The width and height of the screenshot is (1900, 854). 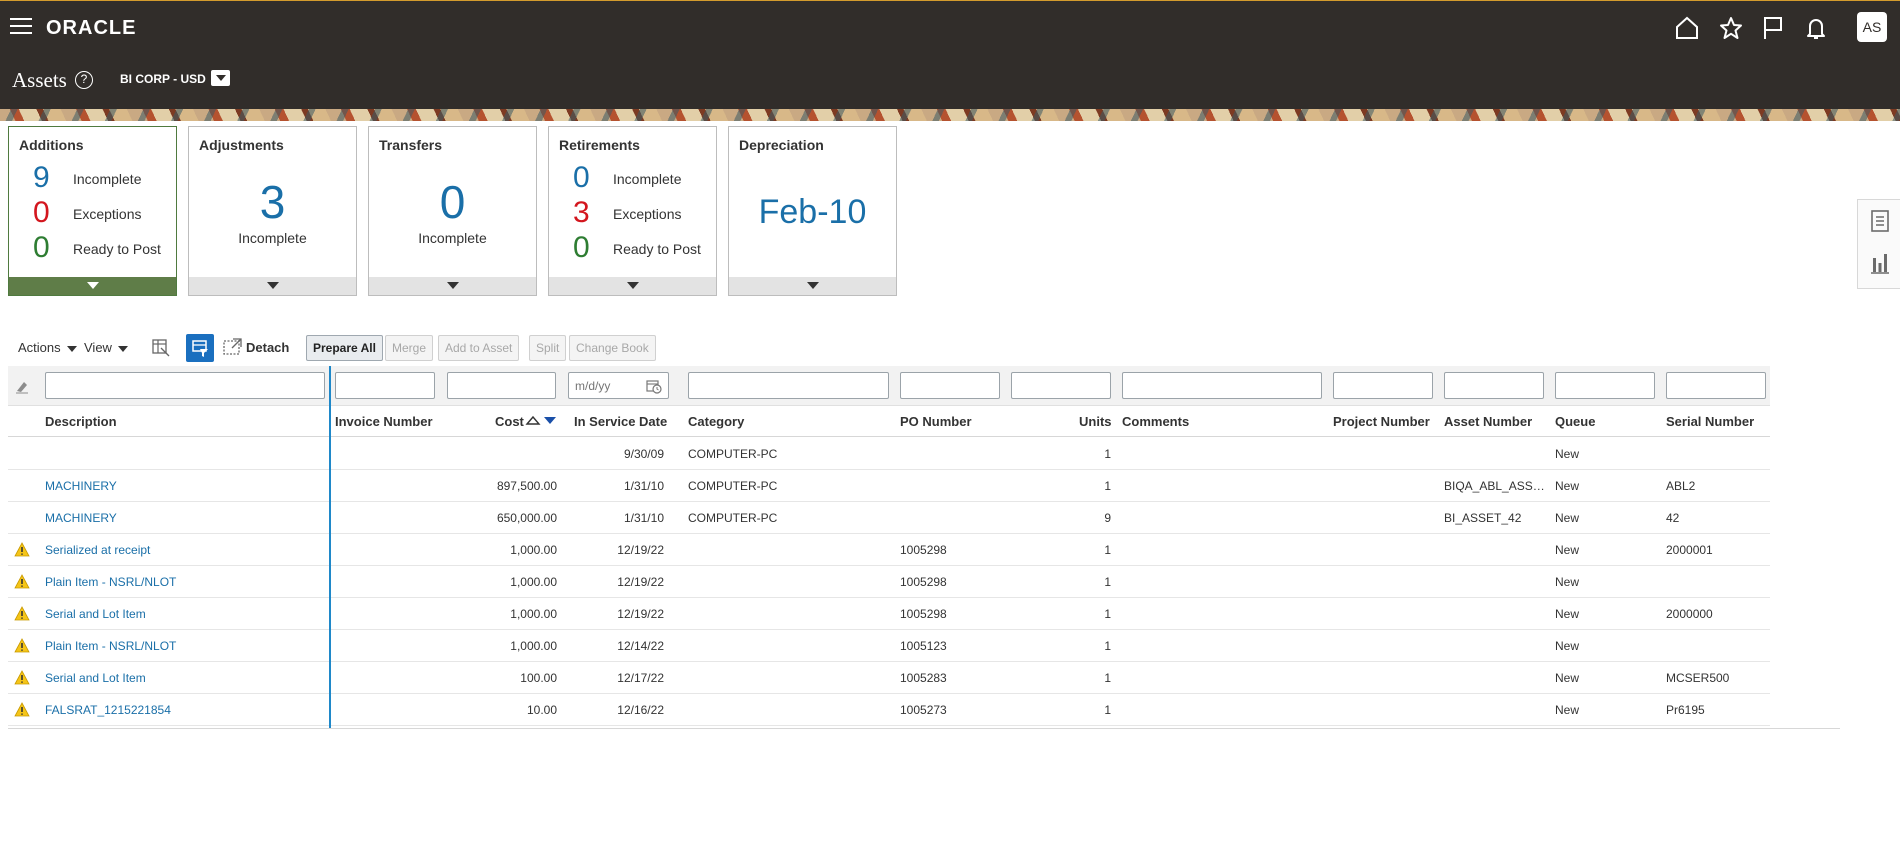 What do you see at coordinates (267, 347) in the screenshot?
I see `detach-button: Detach` at bounding box center [267, 347].